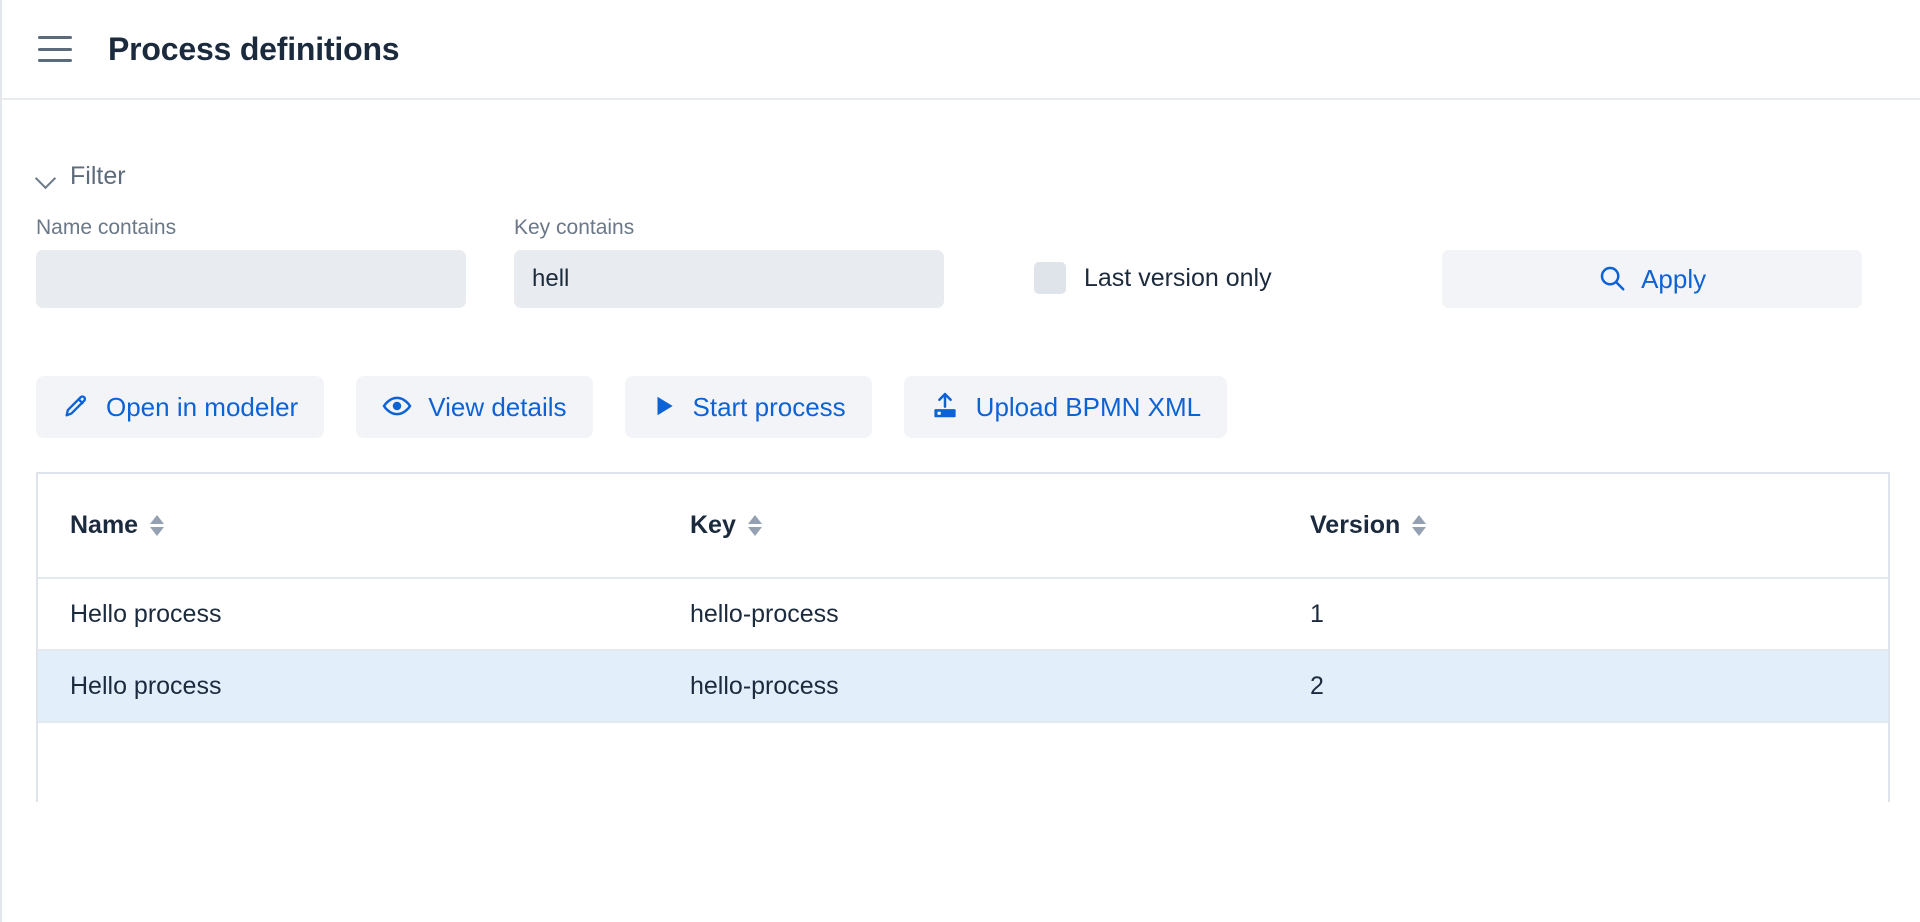  Describe the element at coordinates (961, 50) in the screenshot. I see `app-header: Process definitions` at that location.